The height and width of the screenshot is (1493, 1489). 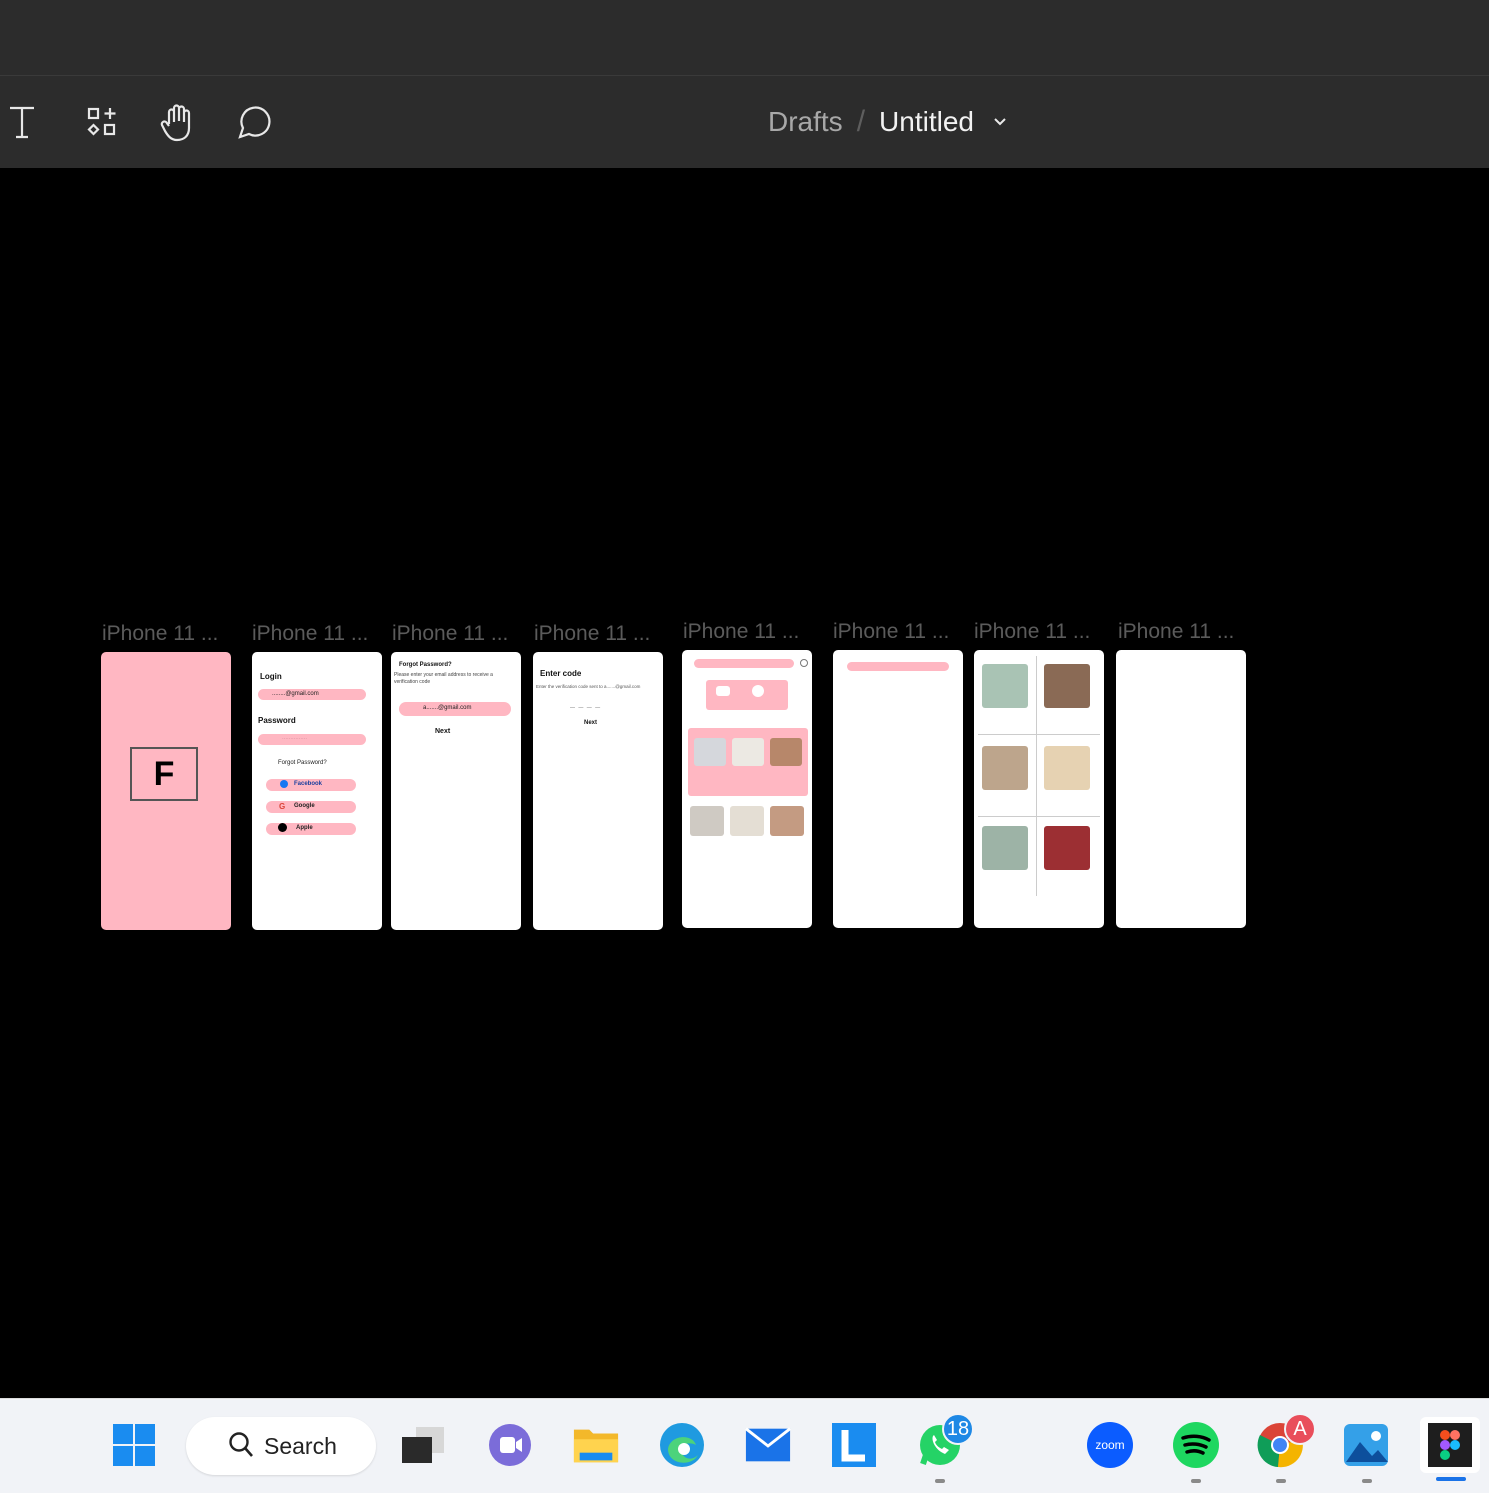 What do you see at coordinates (510, 1445) in the screenshot?
I see `teams-icon` at bounding box center [510, 1445].